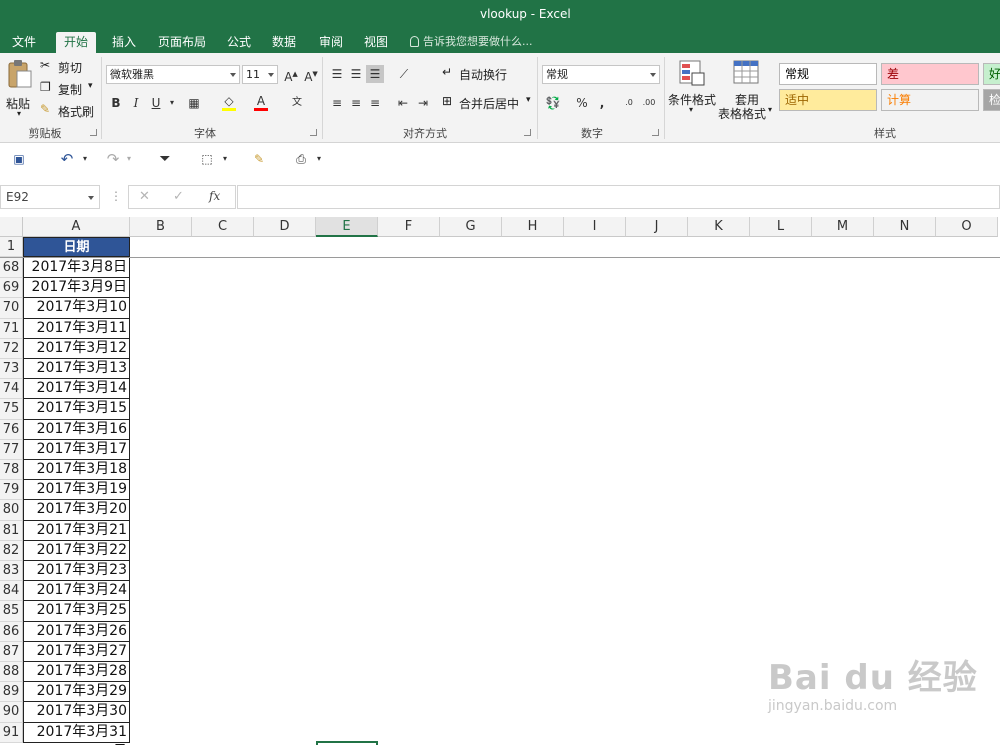 This screenshot has width=1000, height=745. Describe the element at coordinates (291, 74) in the screenshot. I see `increase-font-icon: A▲` at that location.